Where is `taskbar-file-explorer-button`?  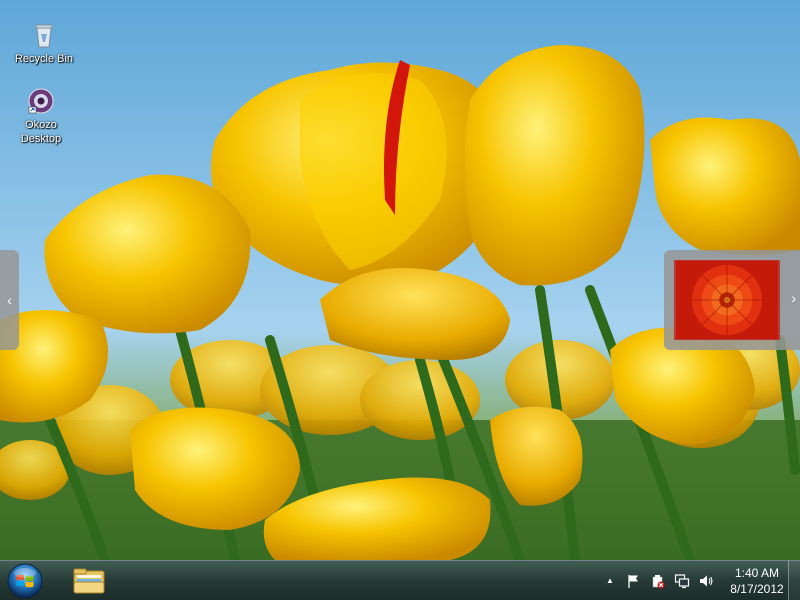
taskbar-file-explorer-button is located at coordinates (89, 581).